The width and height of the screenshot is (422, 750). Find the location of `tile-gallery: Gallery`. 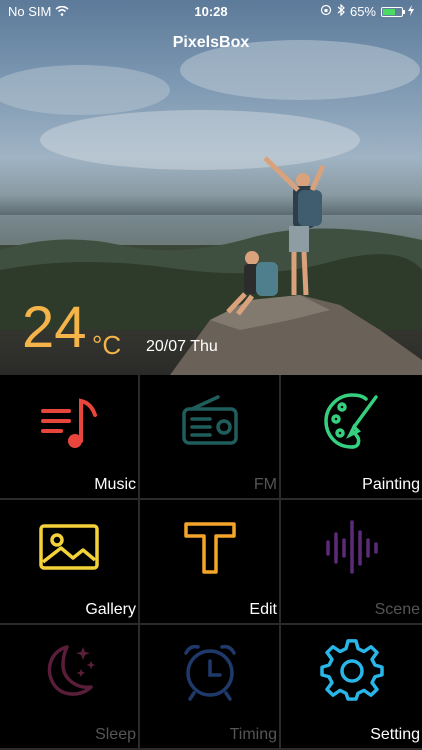

tile-gallery: Gallery is located at coordinates (70, 562).